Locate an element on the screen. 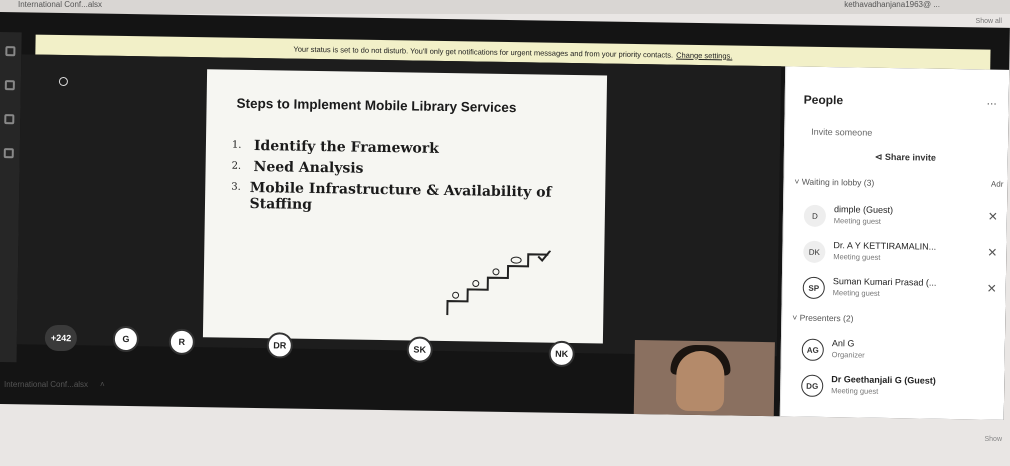 The image size is (1010, 466). activity-icon is located at coordinates (10, 51).